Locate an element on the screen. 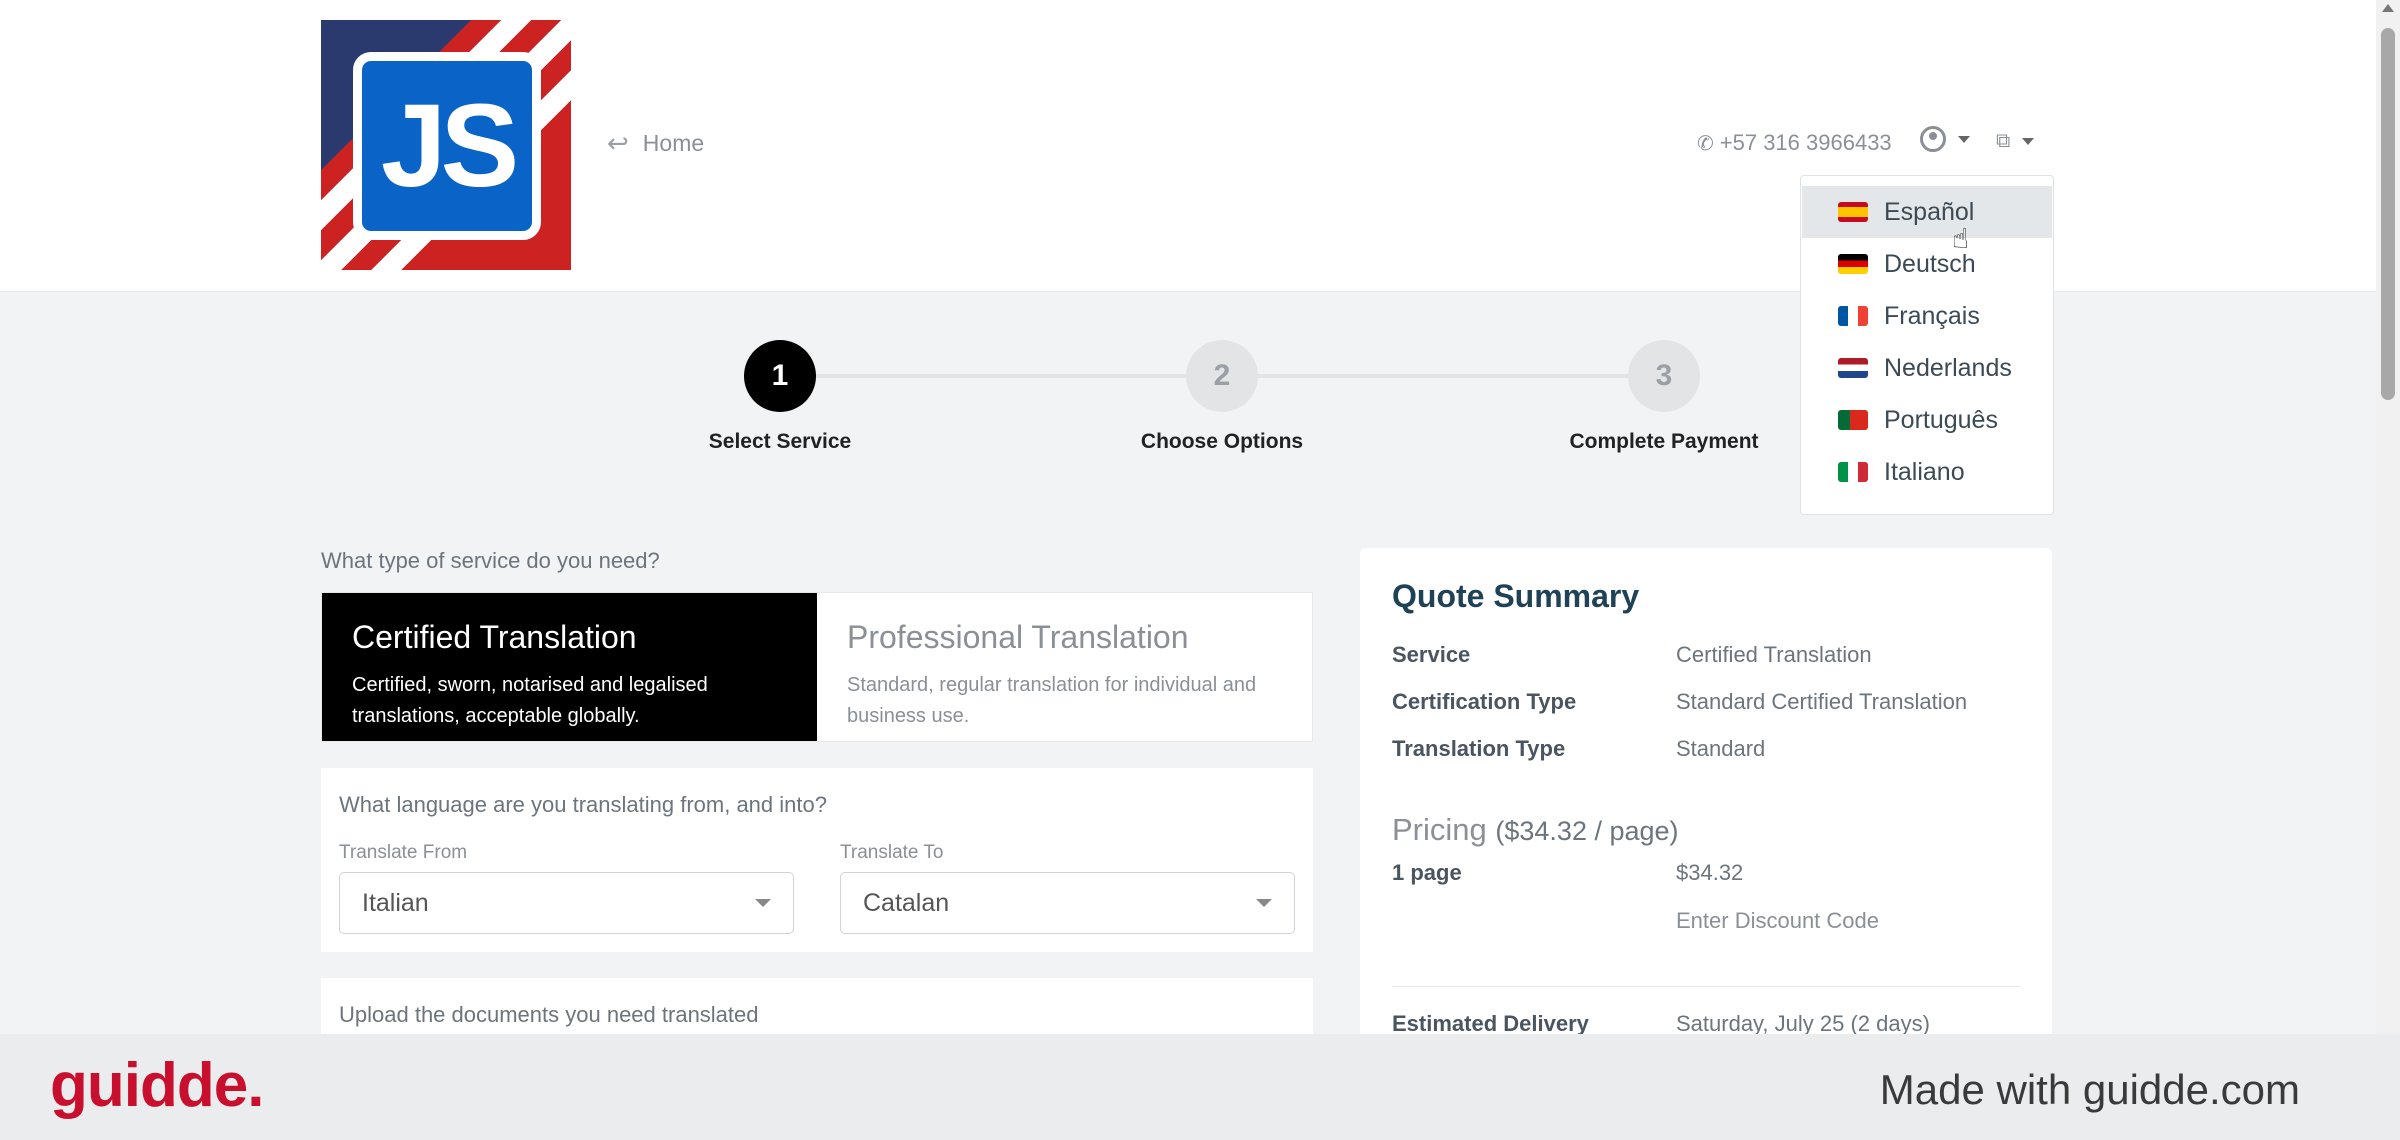 This screenshot has width=2400, height=1140. upload-question: Upload the documents you need translated is located at coordinates (549, 1014).